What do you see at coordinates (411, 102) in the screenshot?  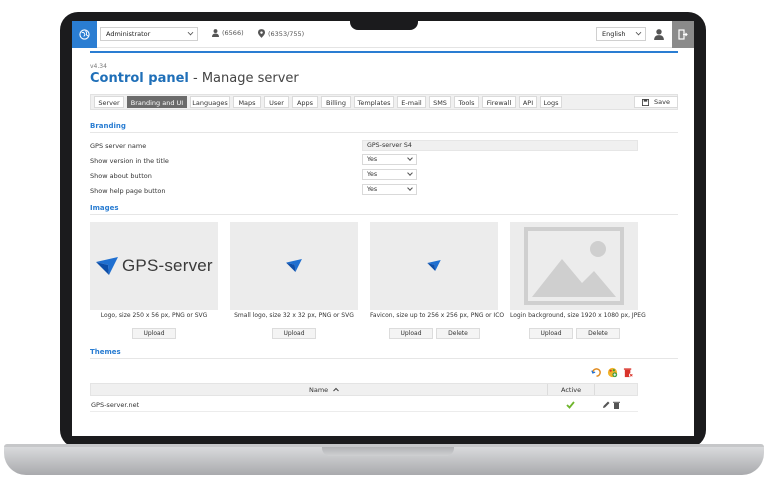 I see `tab-email: E-mail` at bounding box center [411, 102].